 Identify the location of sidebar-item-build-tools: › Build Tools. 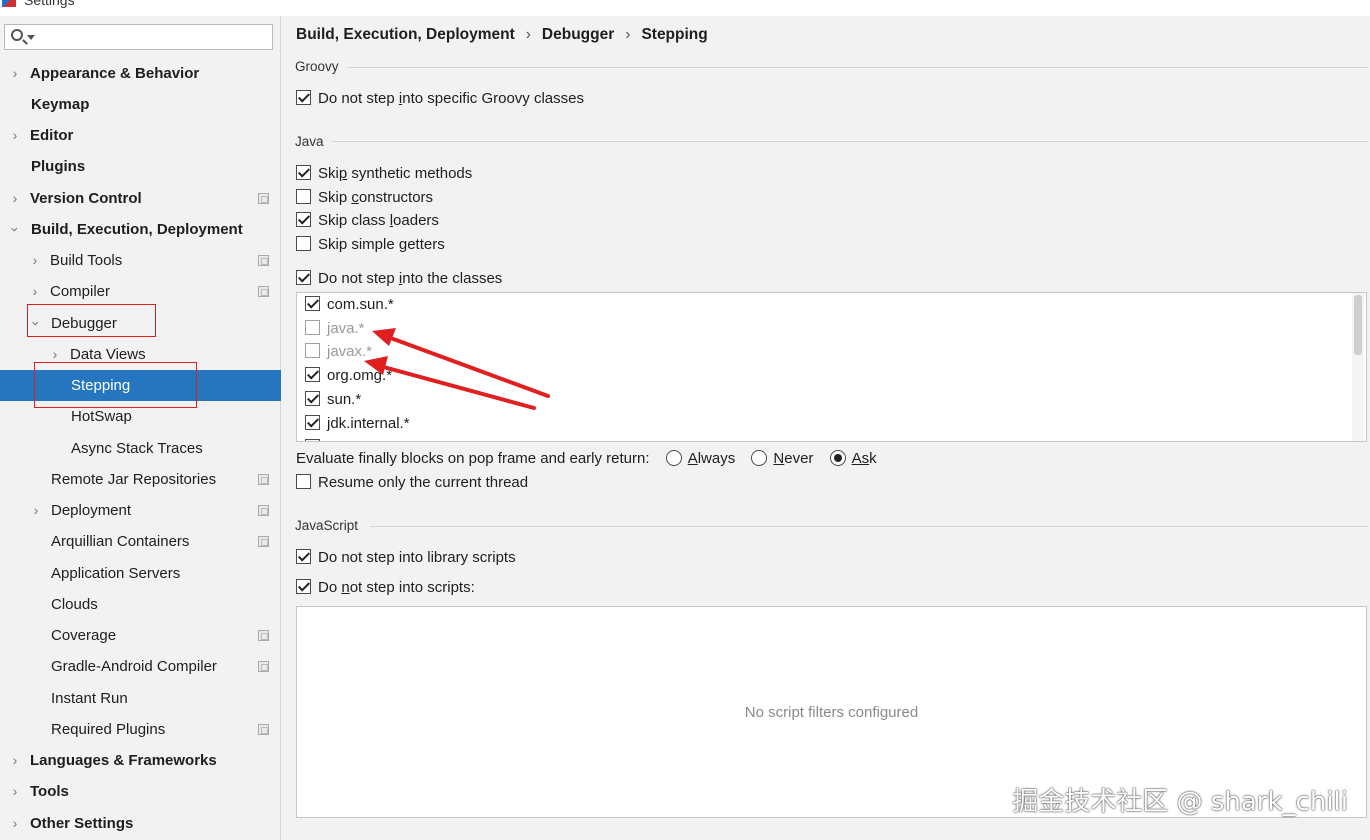
(140, 260).